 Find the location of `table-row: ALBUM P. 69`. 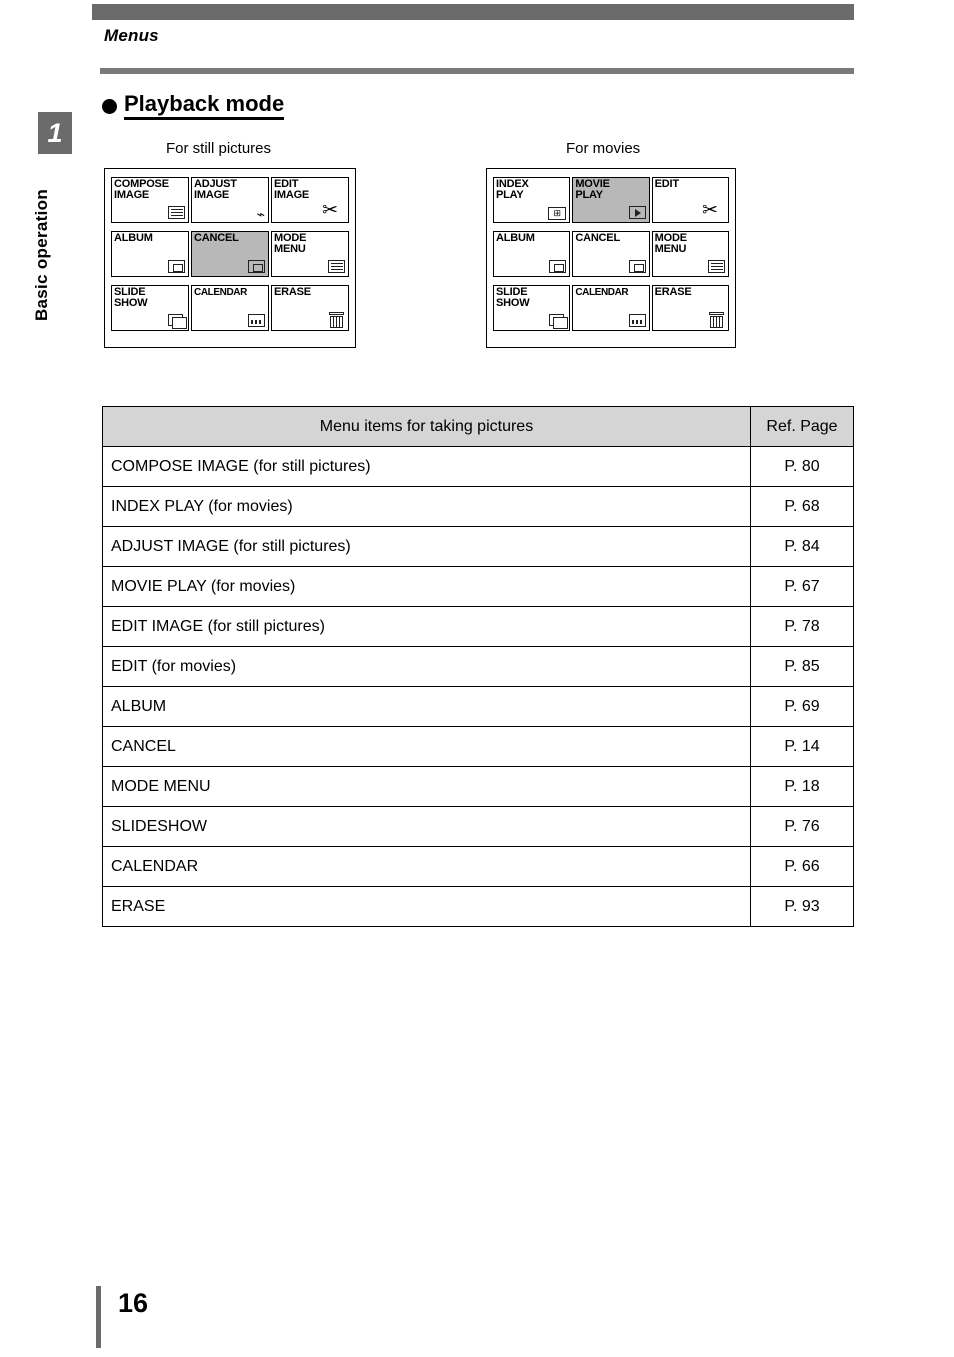

table-row: ALBUM P. 69 is located at coordinates (478, 706).